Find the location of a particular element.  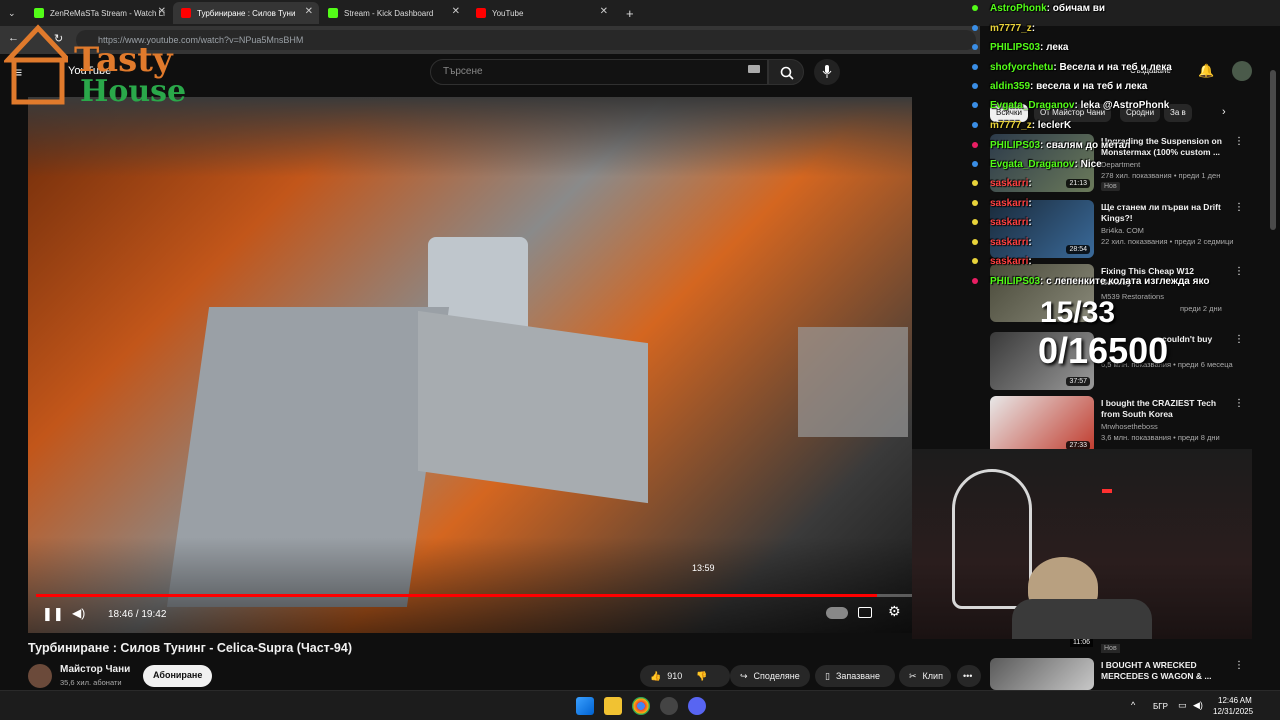

chat-message: PHILIPS03: лека is located at coordinates (1020, 47).